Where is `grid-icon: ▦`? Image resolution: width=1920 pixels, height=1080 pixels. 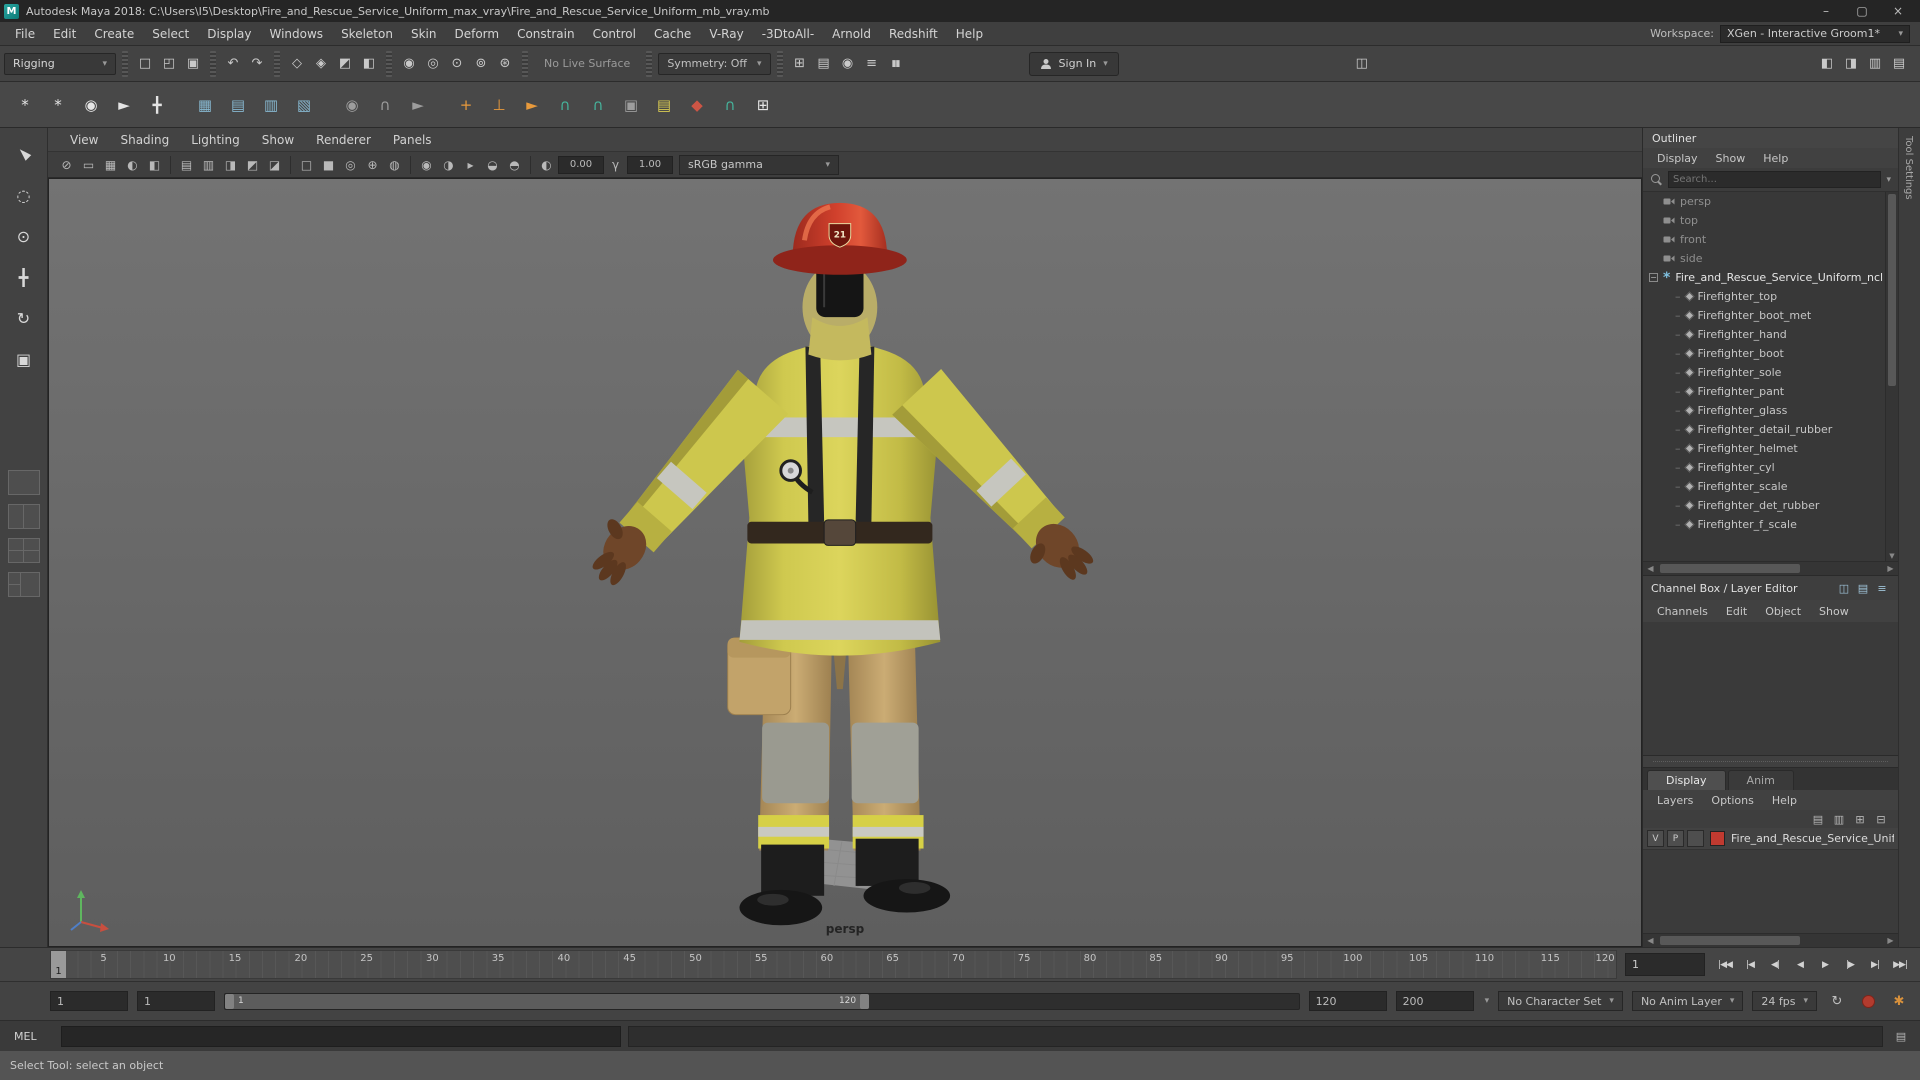 grid-icon: ▦ is located at coordinates (110, 165).